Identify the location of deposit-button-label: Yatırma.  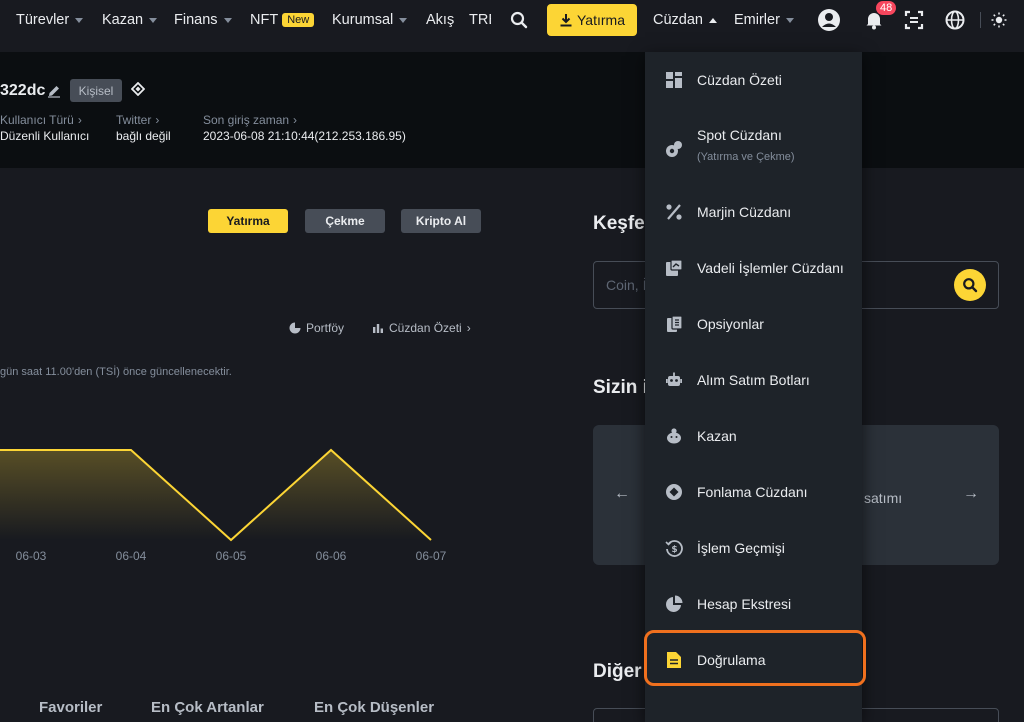
(601, 20).